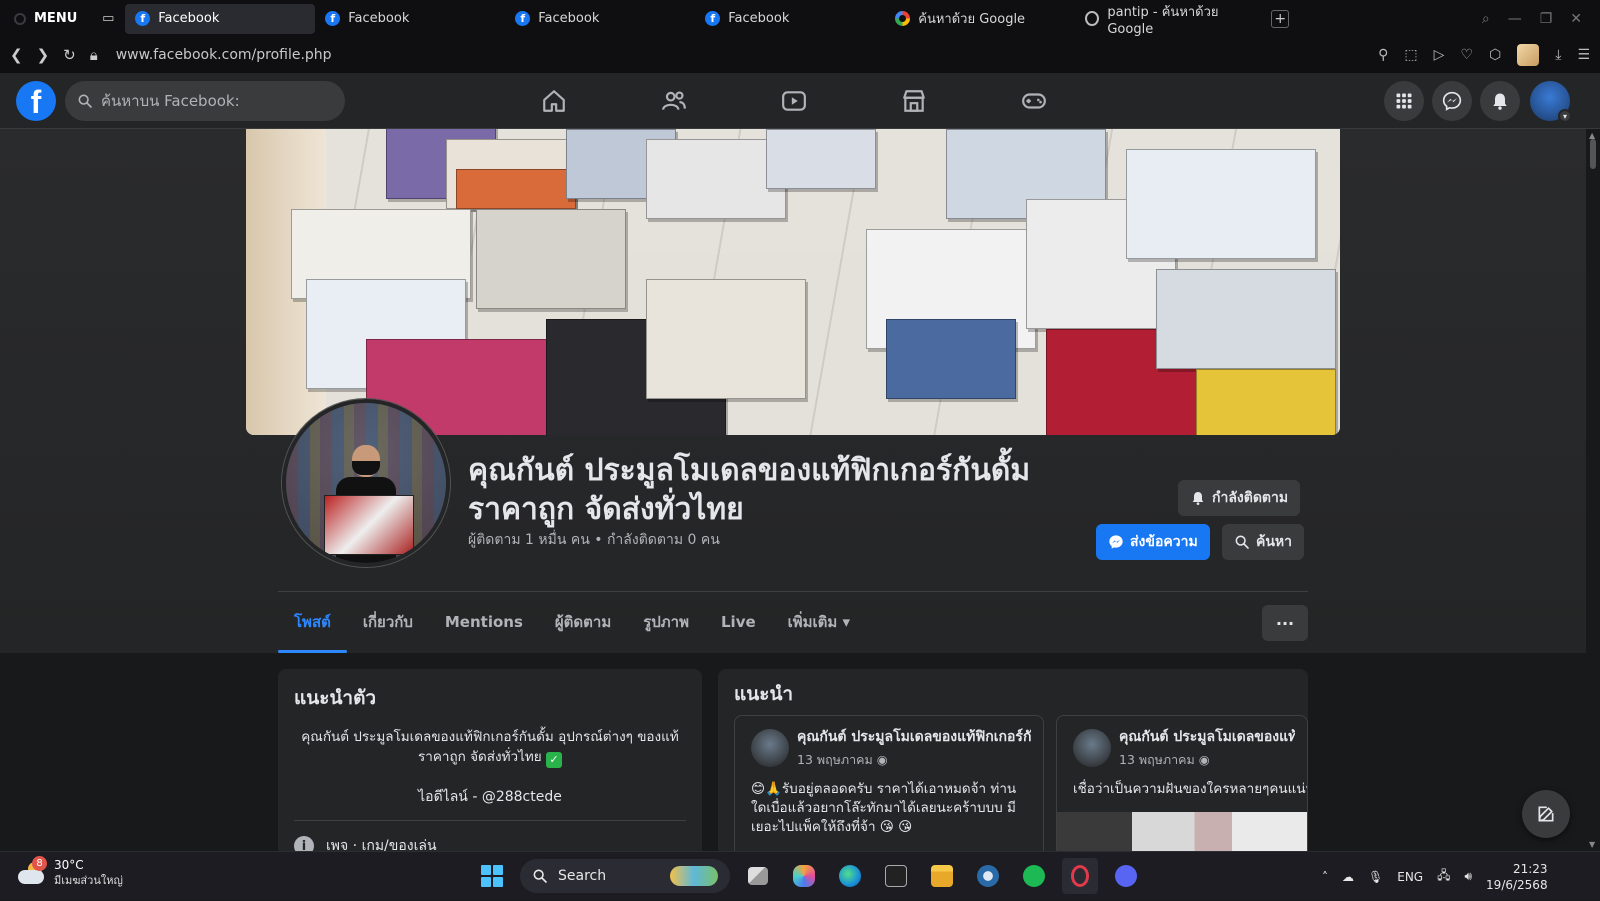 The image size is (1600, 901). Describe the element at coordinates (1528, 55) in the screenshot. I see `extension-avatar-icon` at that location.